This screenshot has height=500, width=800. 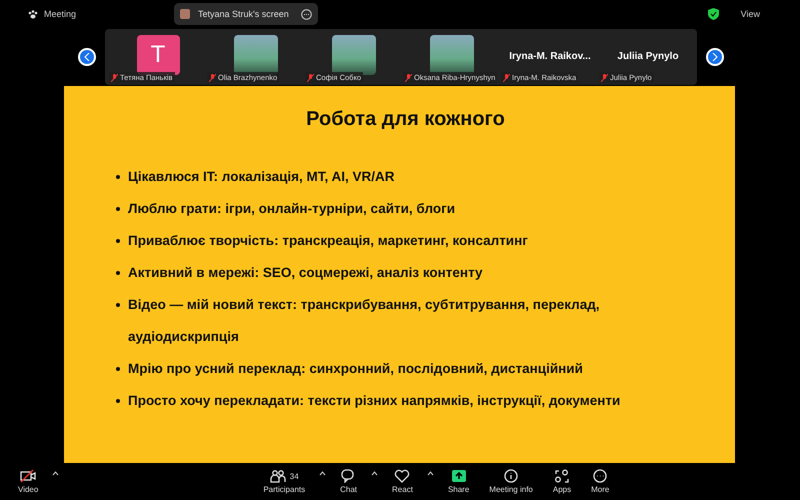 I want to click on previous-button, so click(x=87, y=57).